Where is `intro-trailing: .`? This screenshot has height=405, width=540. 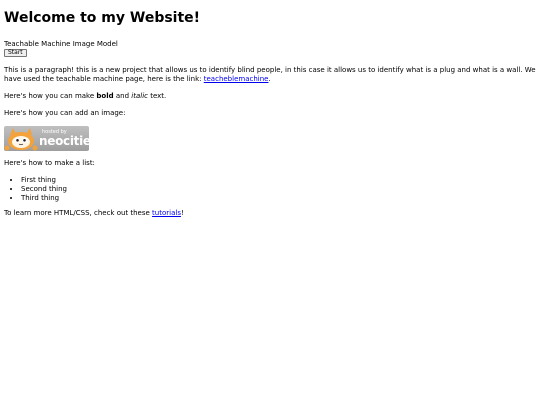 intro-trailing: . is located at coordinates (269, 79).